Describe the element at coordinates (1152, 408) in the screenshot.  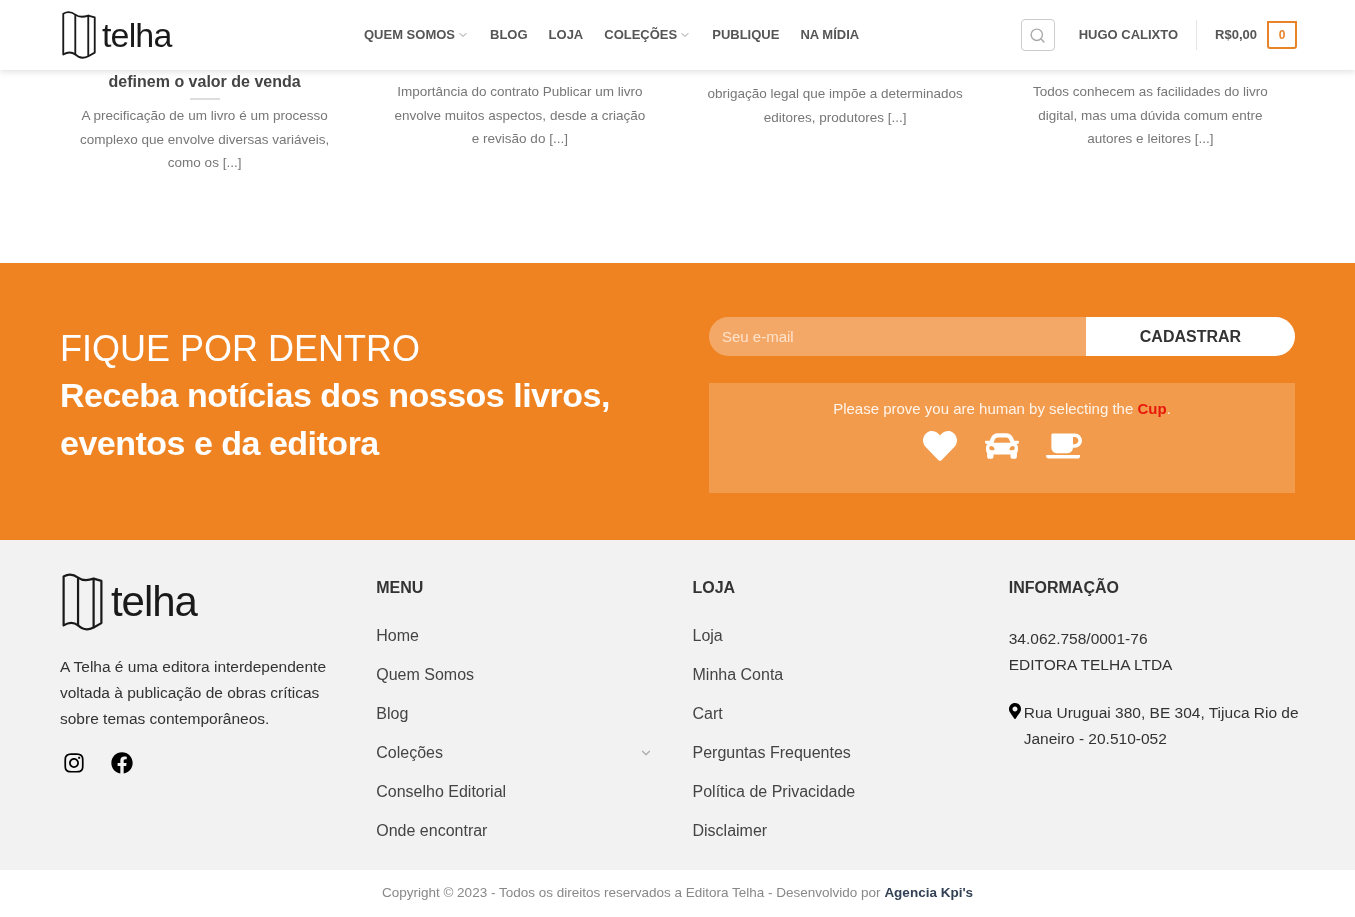
I see `captcha-target: Cup` at that location.